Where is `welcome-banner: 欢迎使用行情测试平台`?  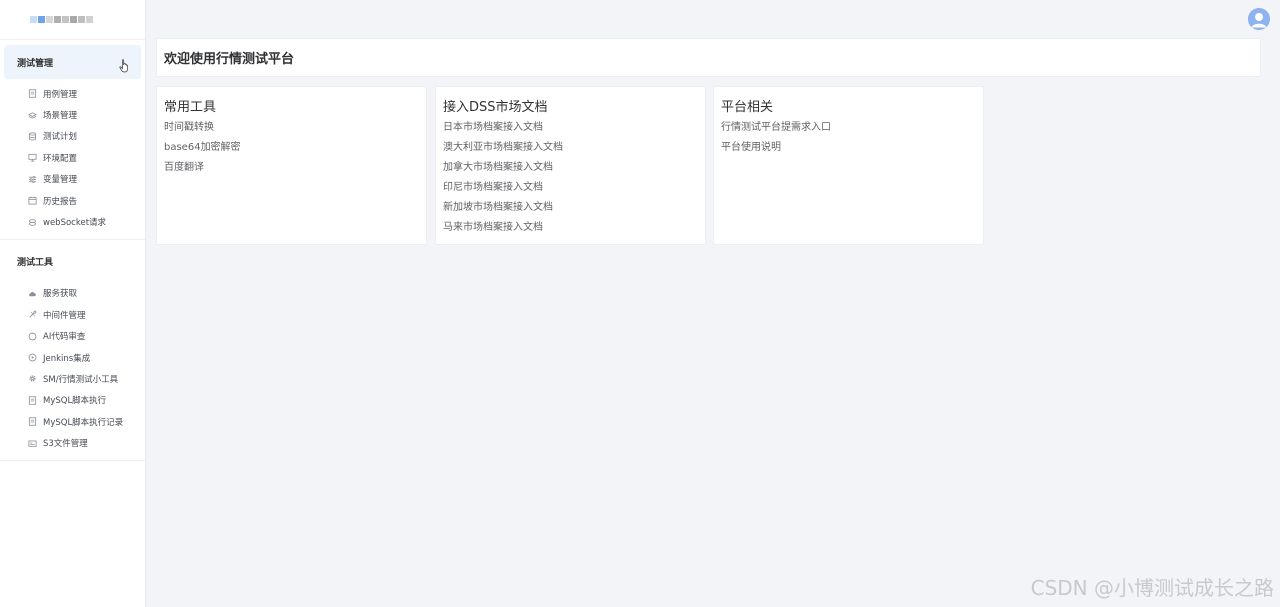
welcome-banner: 欢迎使用行情测试平台 is located at coordinates (708, 57).